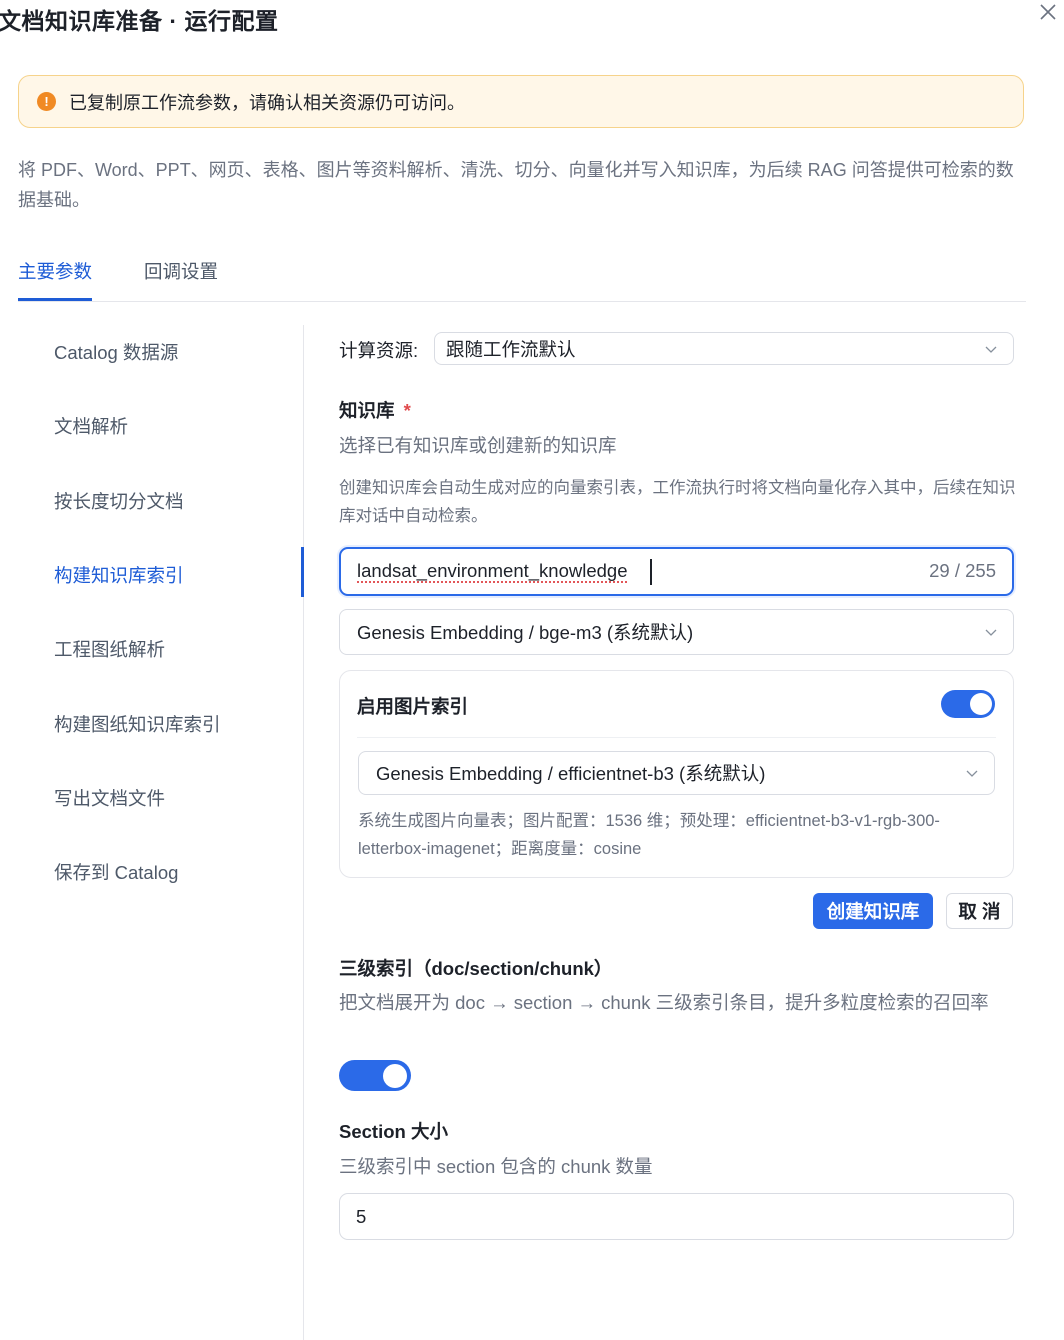  Describe the element at coordinates (109, 649) in the screenshot. I see `nav-item-drawing-parse: 工程图纸解析` at that location.